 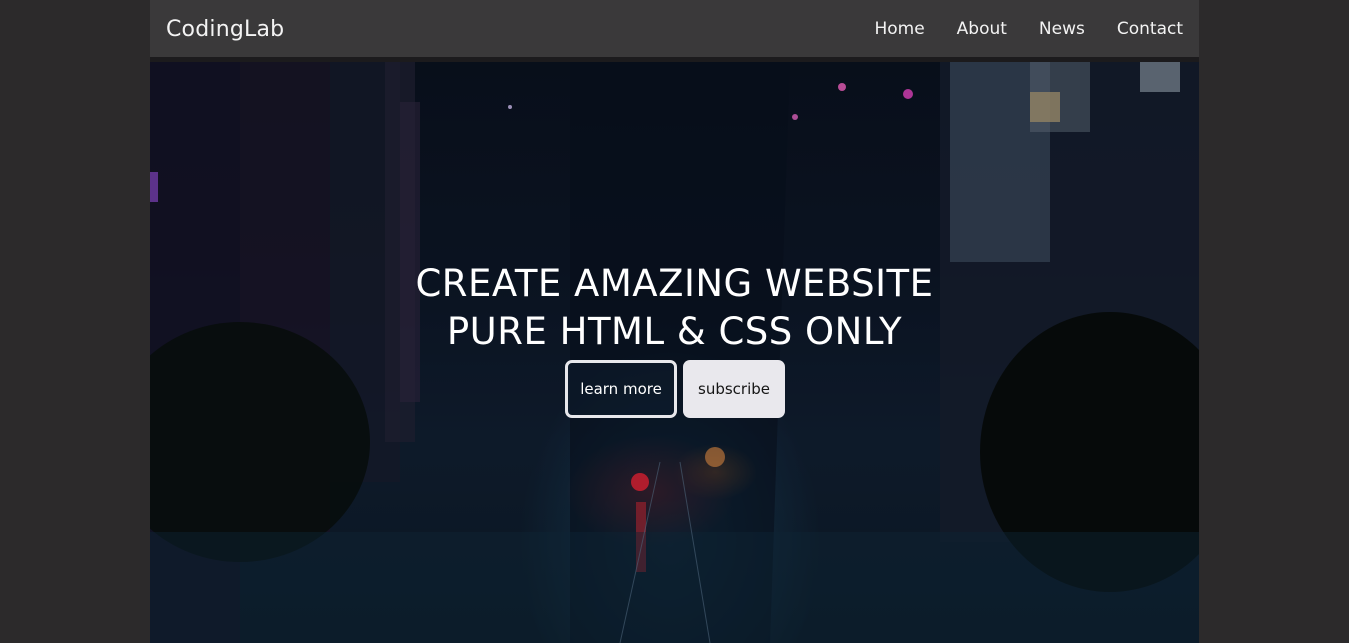 What do you see at coordinates (982, 29) in the screenshot?
I see `nav-link-about: About` at bounding box center [982, 29].